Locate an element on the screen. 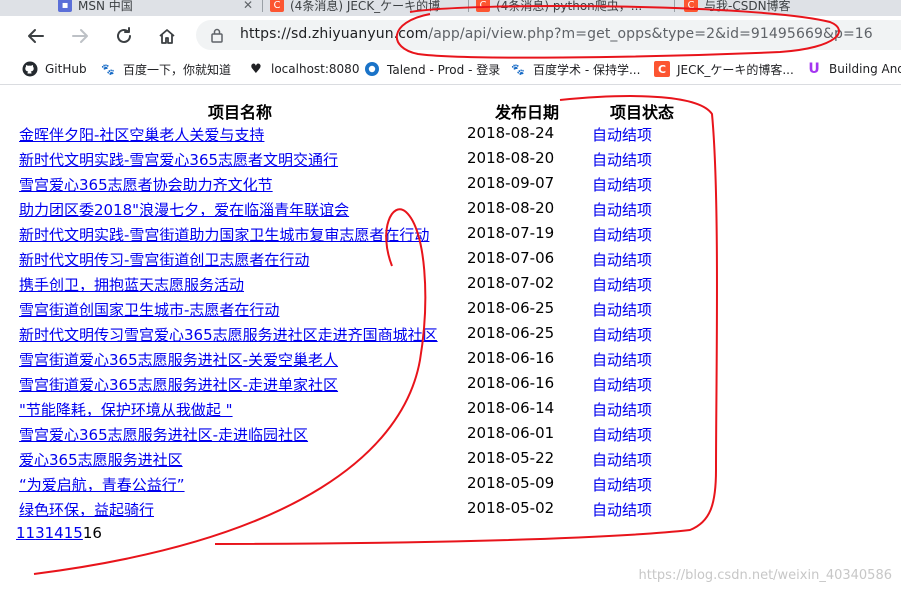  project-name-link: 新时代文明传习雪宫爱心365志愿服务进社区走进齐国商城社区 is located at coordinates (228, 334).